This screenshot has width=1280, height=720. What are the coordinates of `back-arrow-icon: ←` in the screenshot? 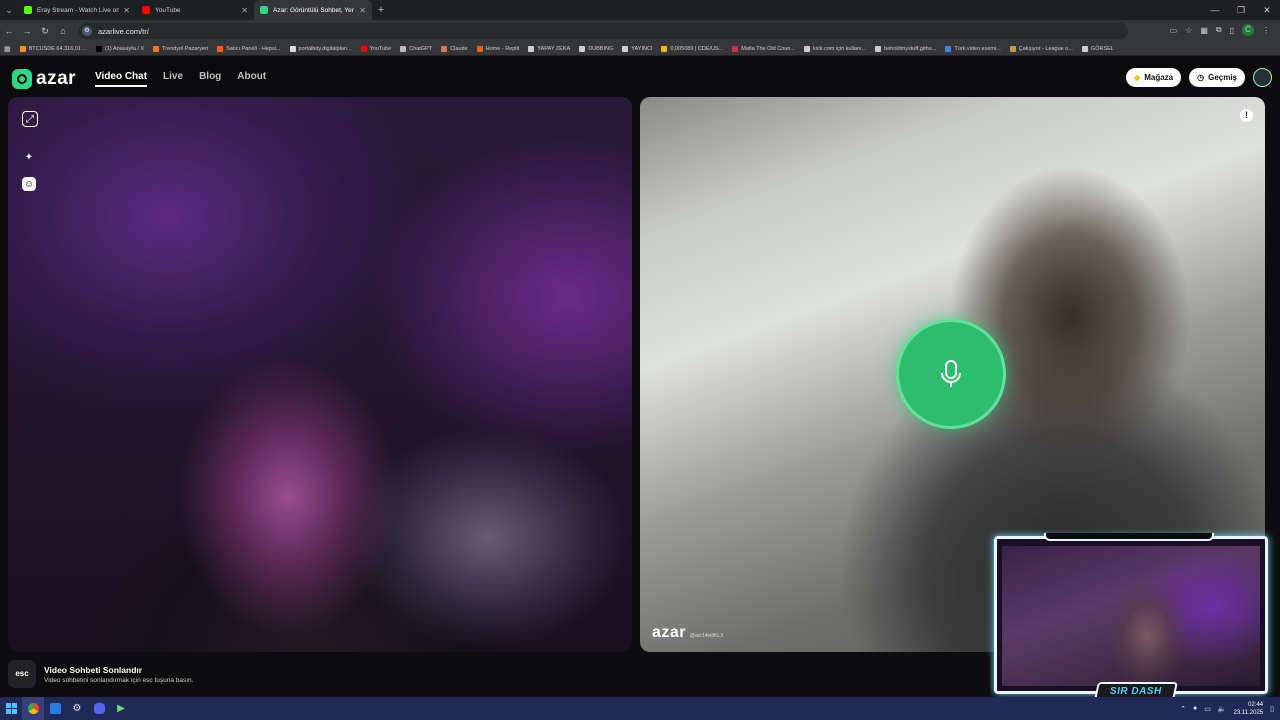 It's located at (9, 31).